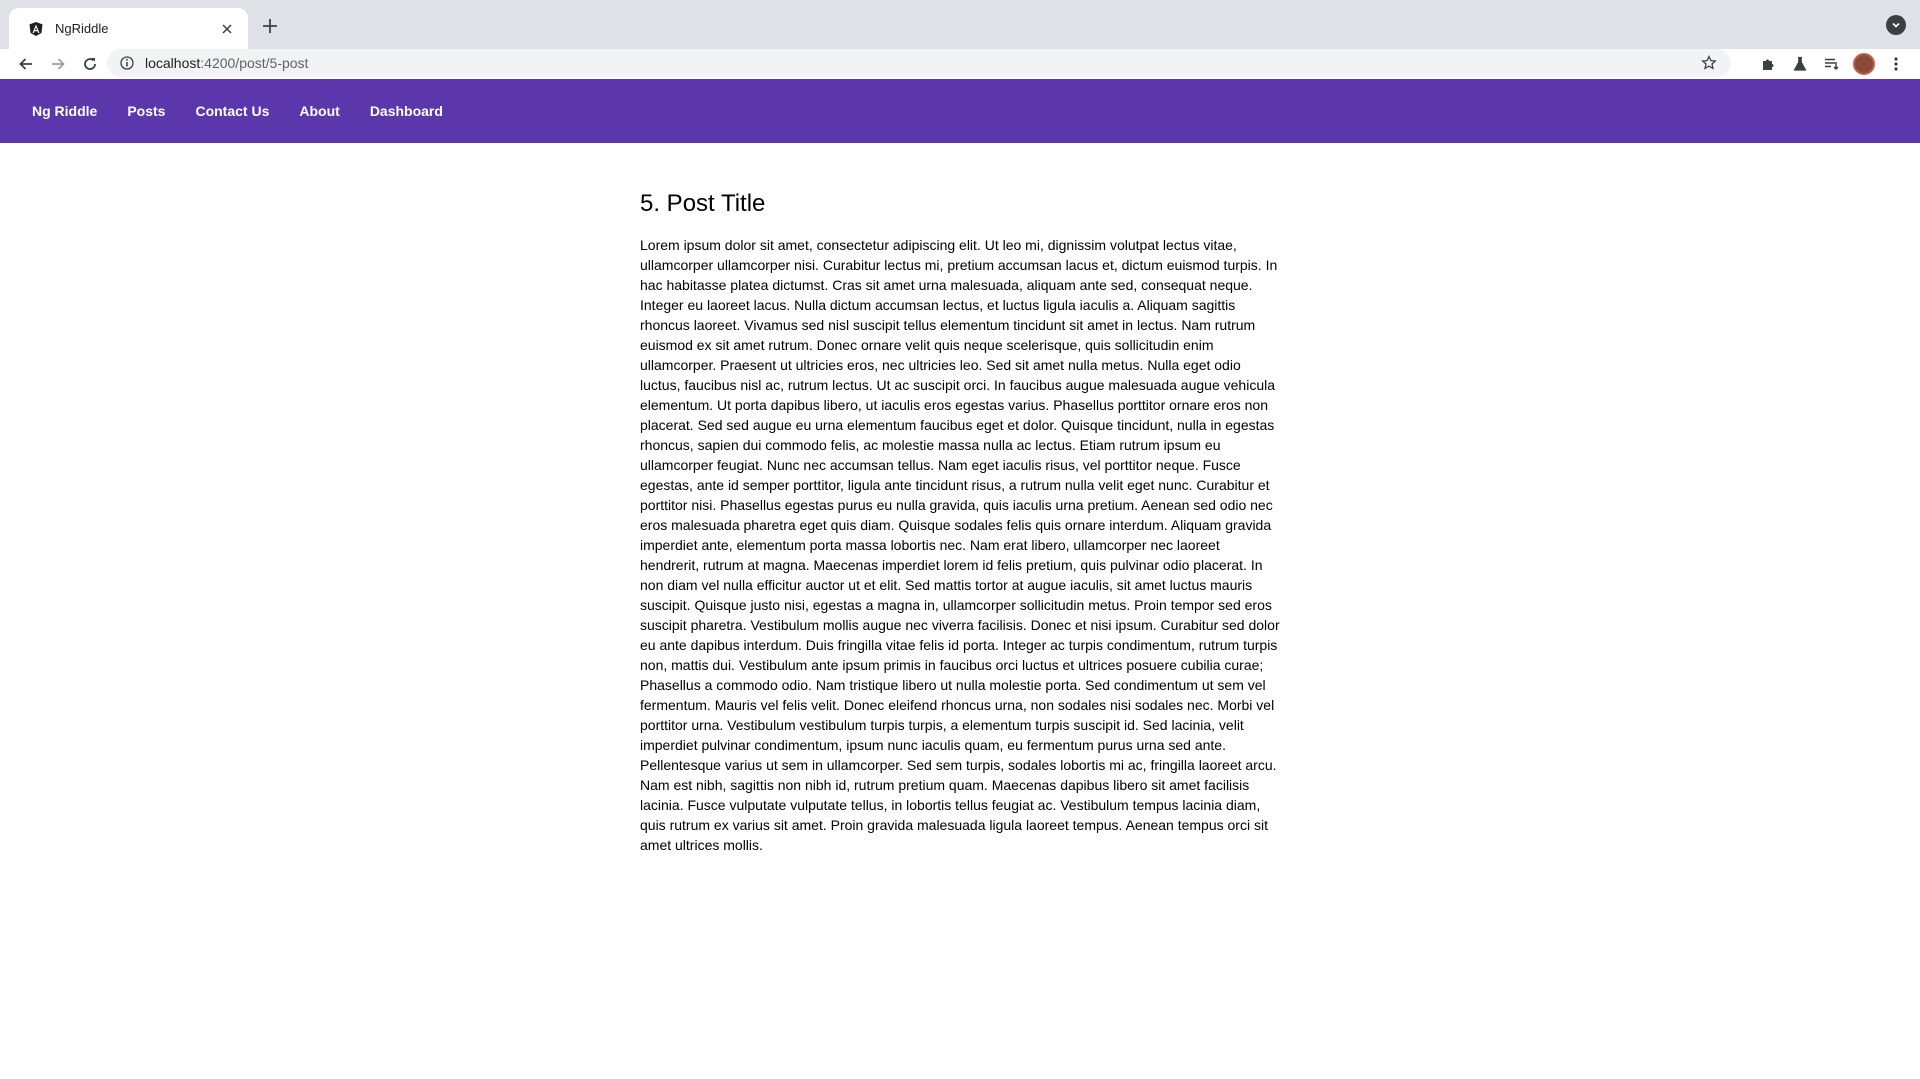 The height and width of the screenshot is (1079, 1920). What do you see at coordinates (64, 111) in the screenshot?
I see `nav-brand-ng-riddle: Ng Riddle` at bounding box center [64, 111].